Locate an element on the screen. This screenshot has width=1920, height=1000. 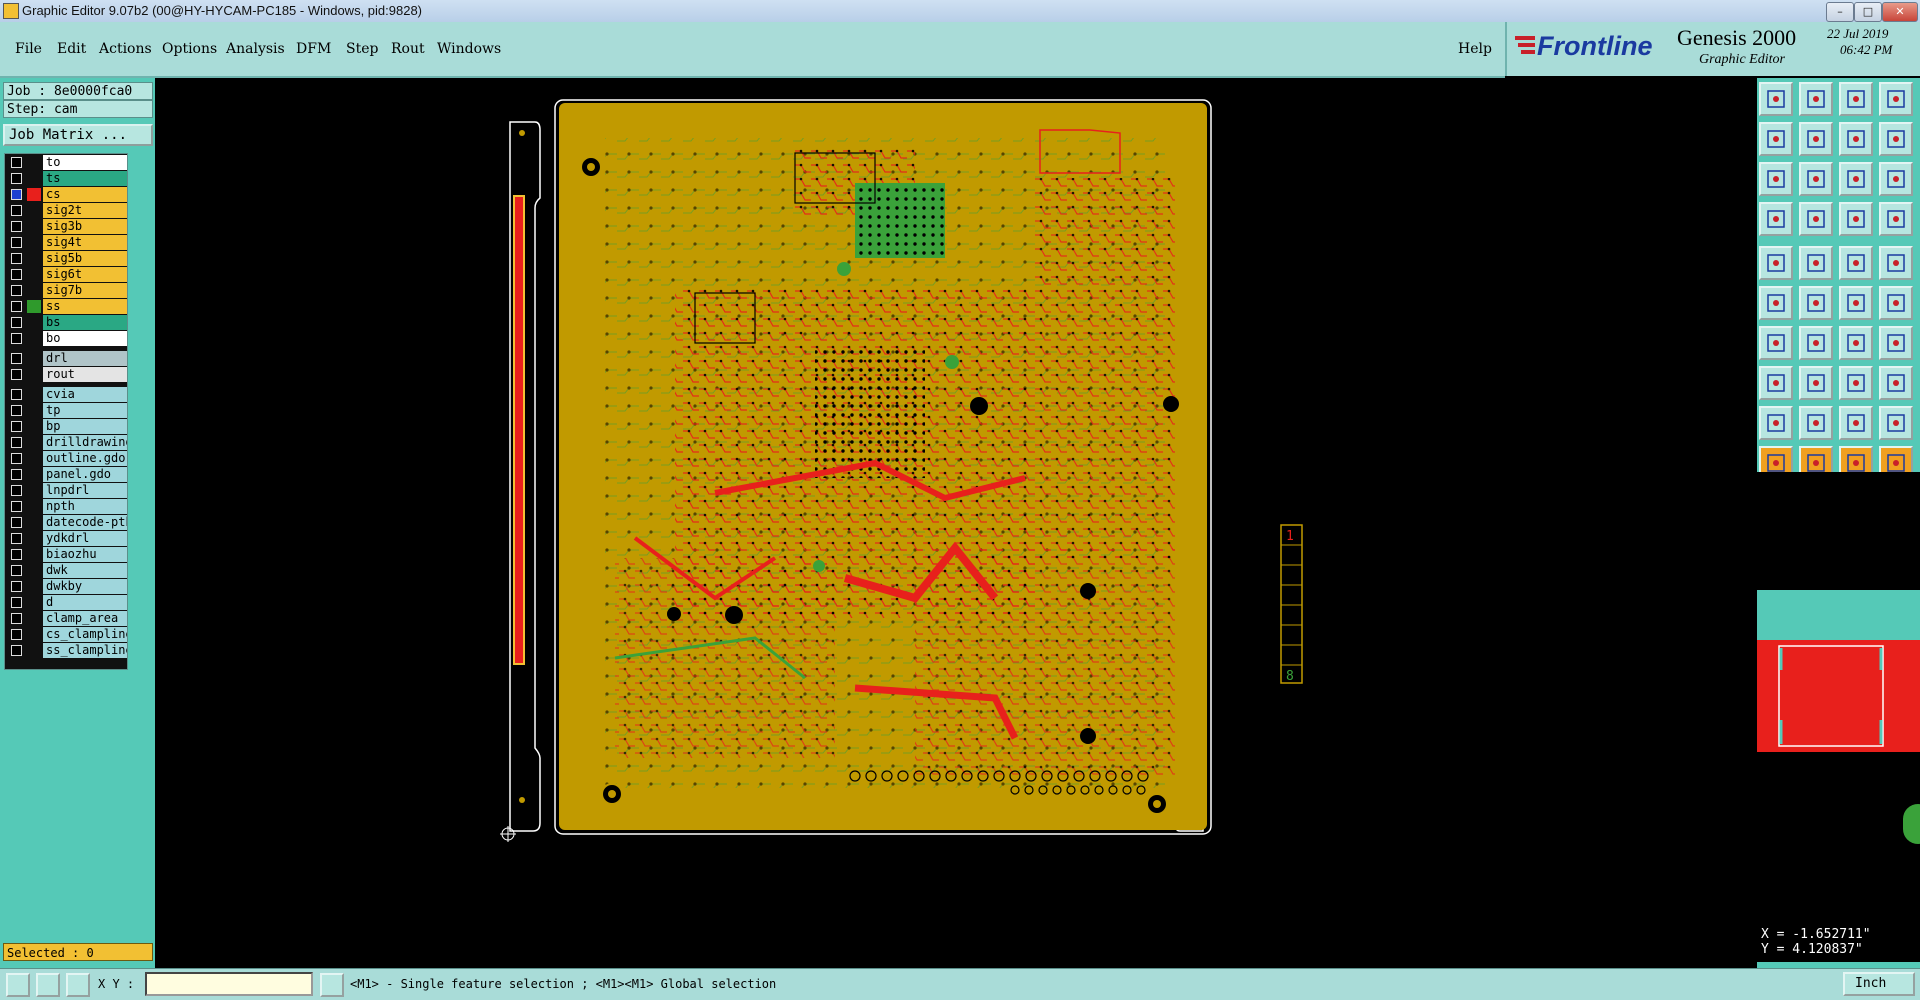
layer-row: clamp_area is located at coordinates (66, 618).